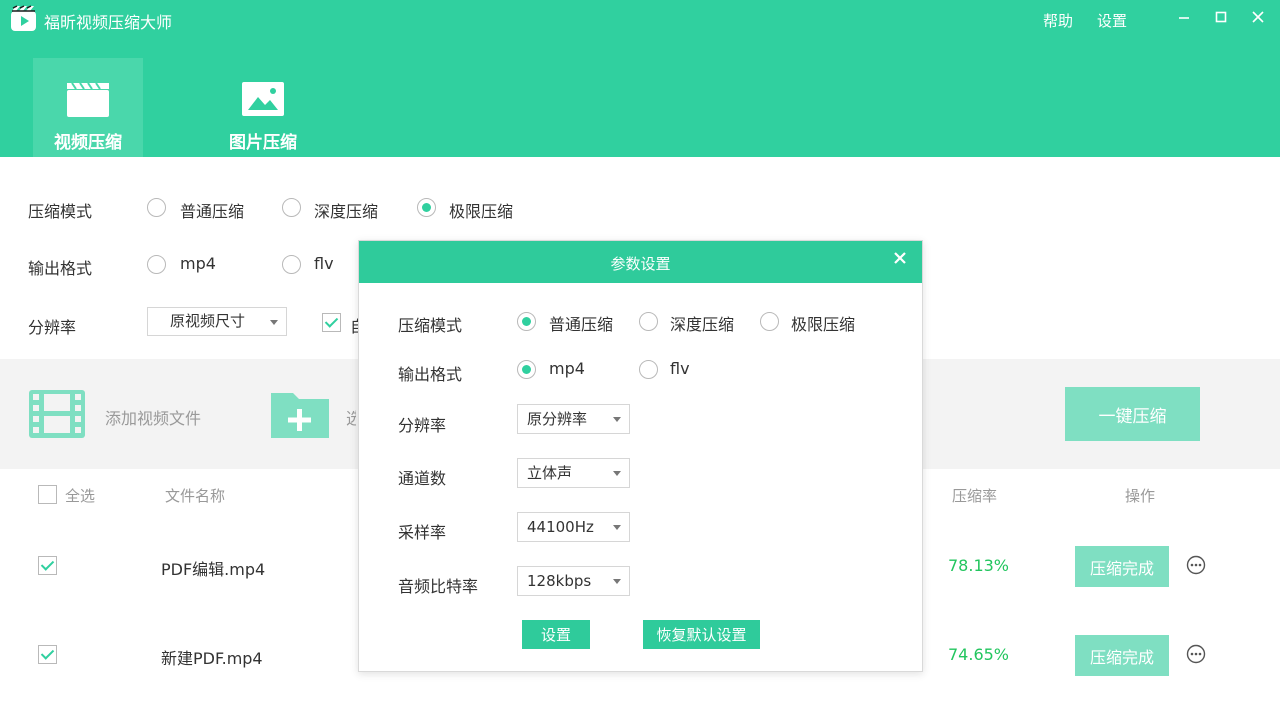  What do you see at coordinates (300, 414) in the screenshot?
I see `add-folder-icon` at bounding box center [300, 414].